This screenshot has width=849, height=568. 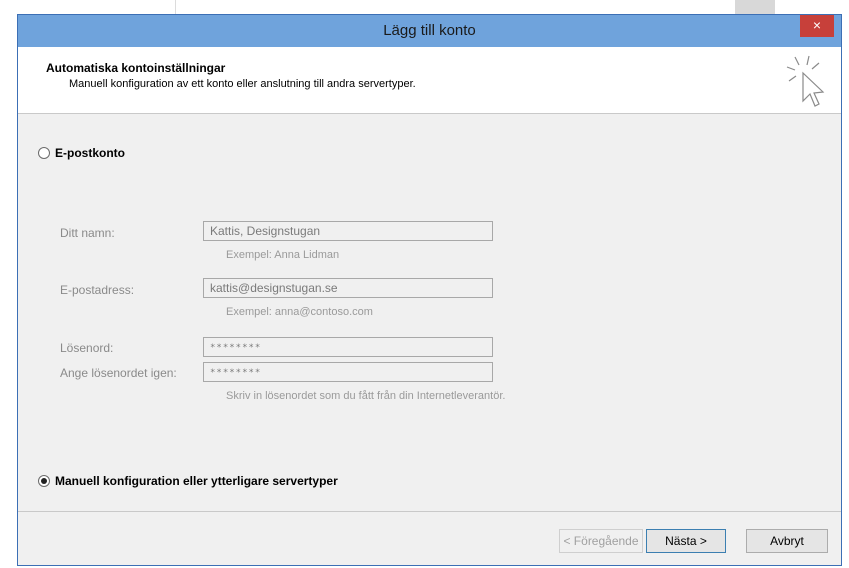 What do you see at coordinates (90, 153) in the screenshot?
I see `radio-email-account-label: E-postkonto` at bounding box center [90, 153].